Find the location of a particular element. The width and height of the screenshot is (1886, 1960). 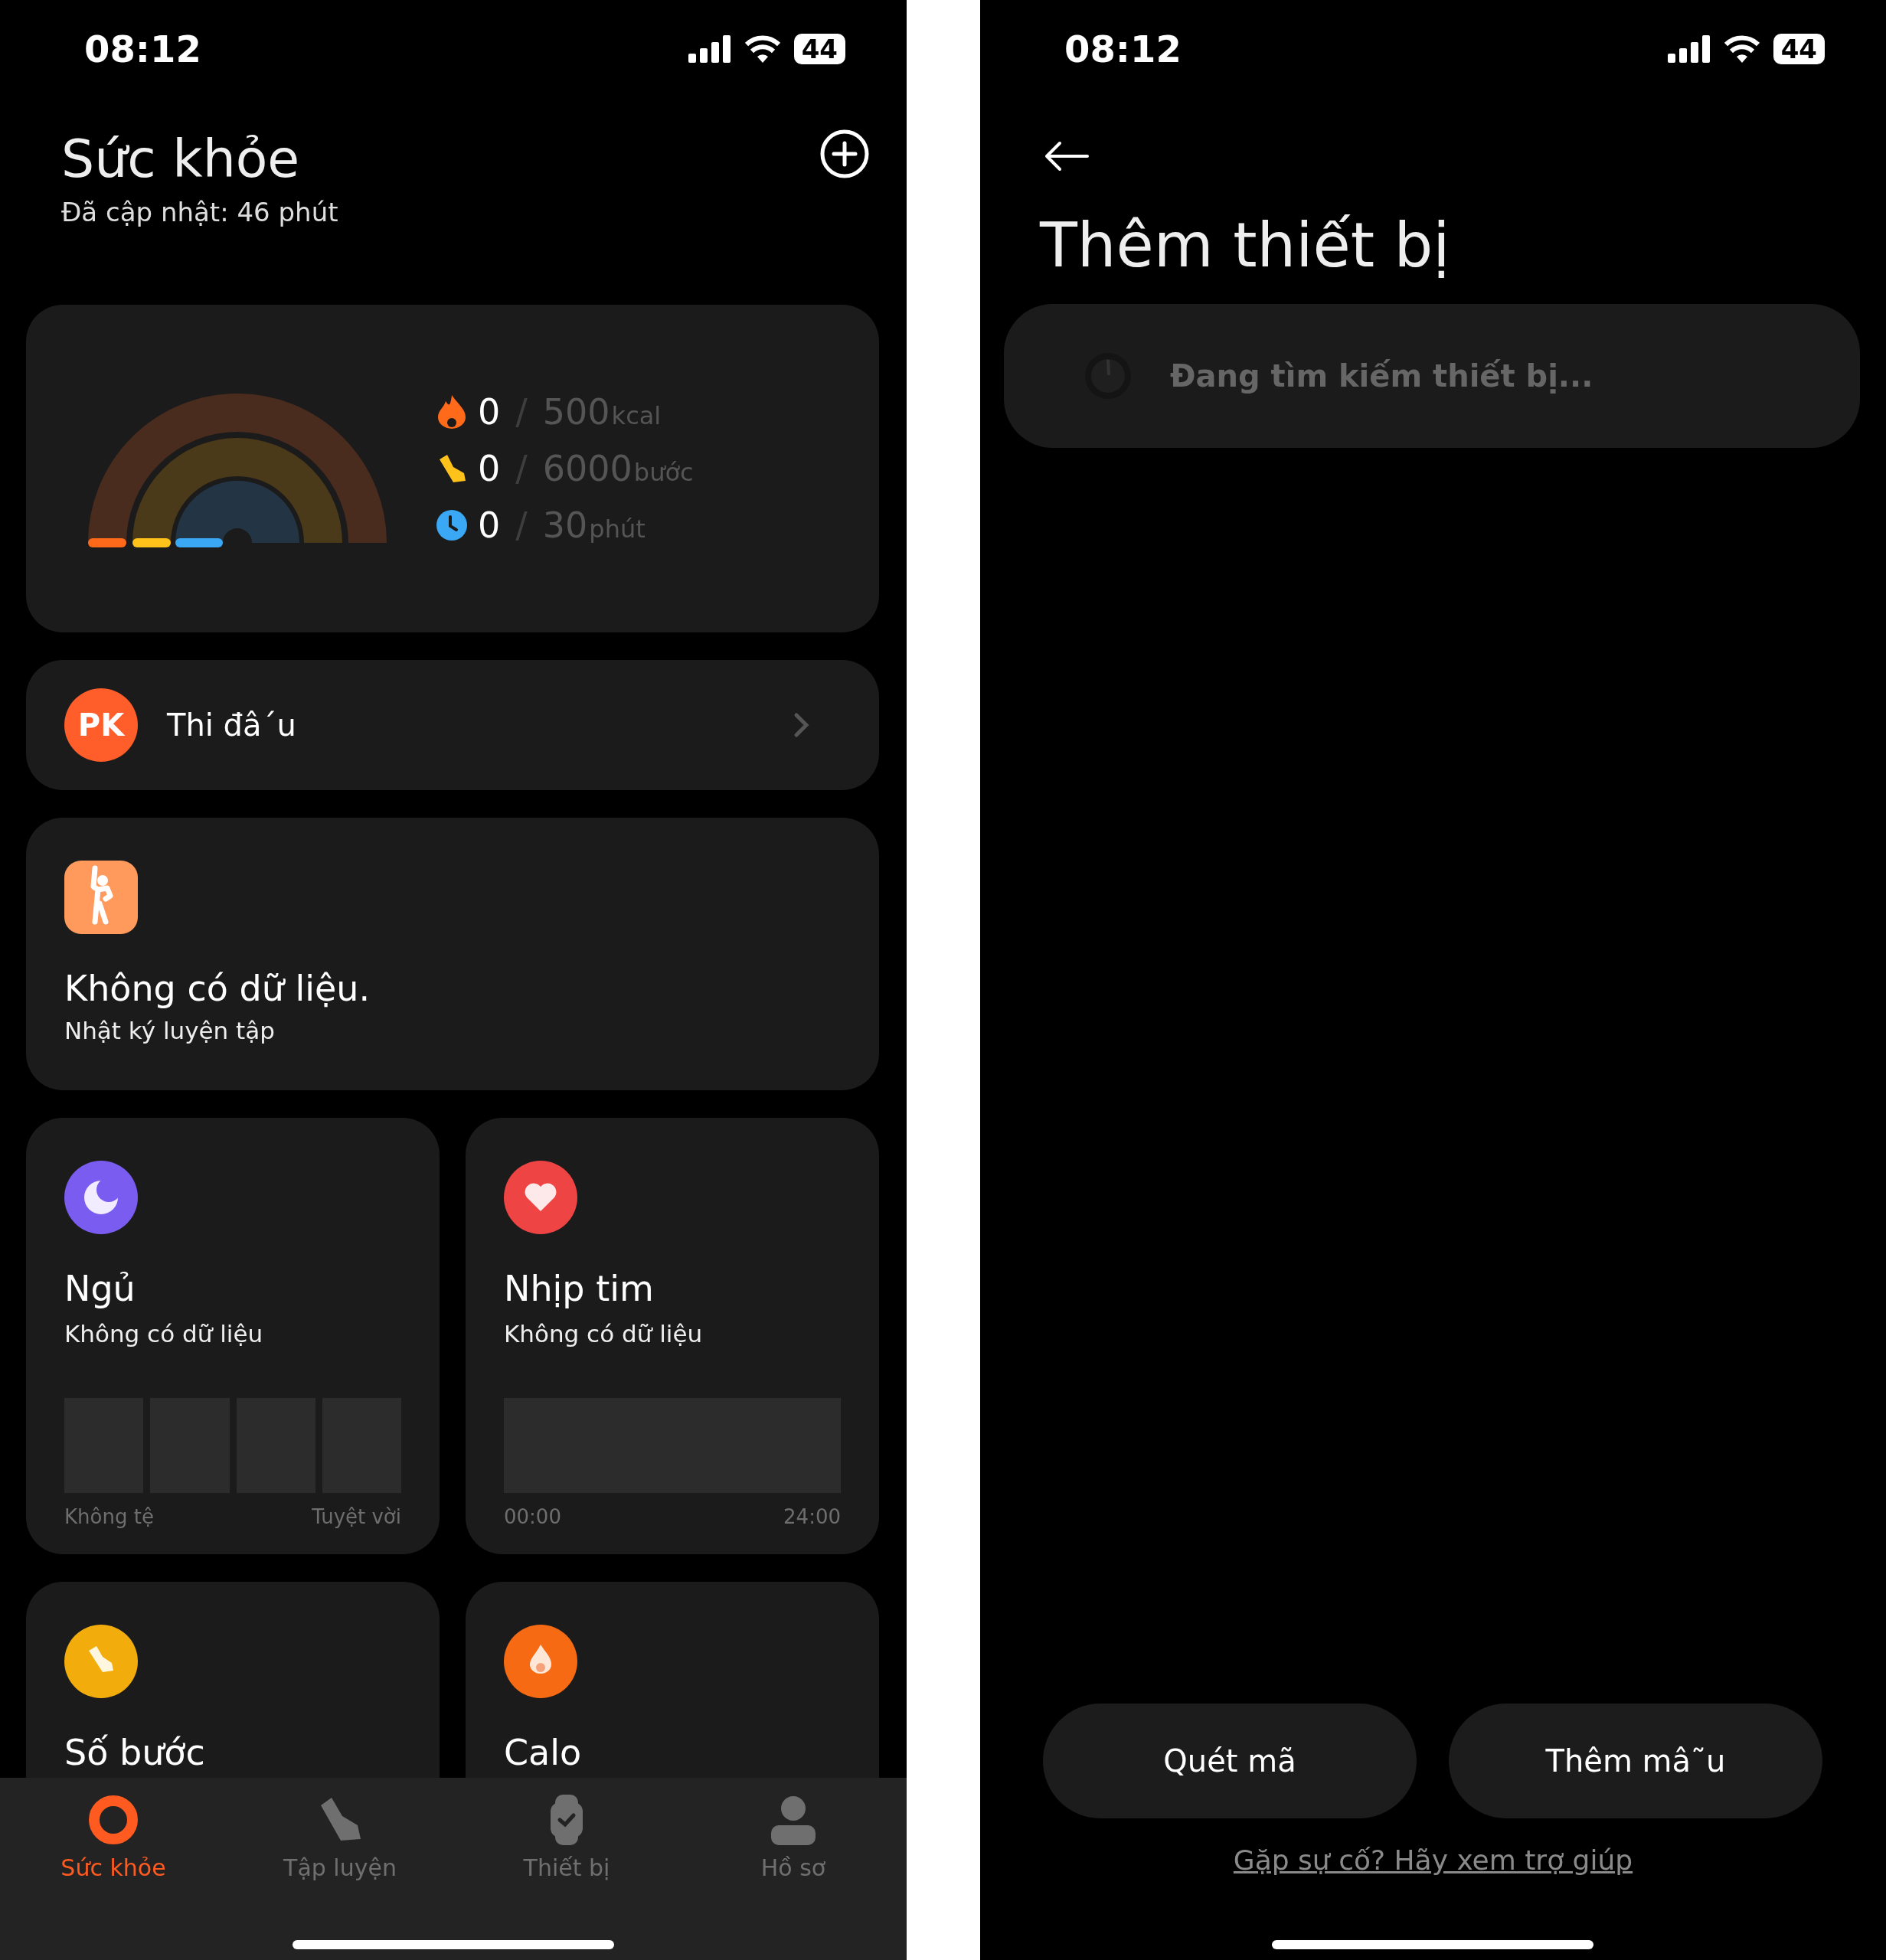

metric-card: Ngủ Không có dữ liệu Không tệ Tuyệt vời is located at coordinates (233, 1336).